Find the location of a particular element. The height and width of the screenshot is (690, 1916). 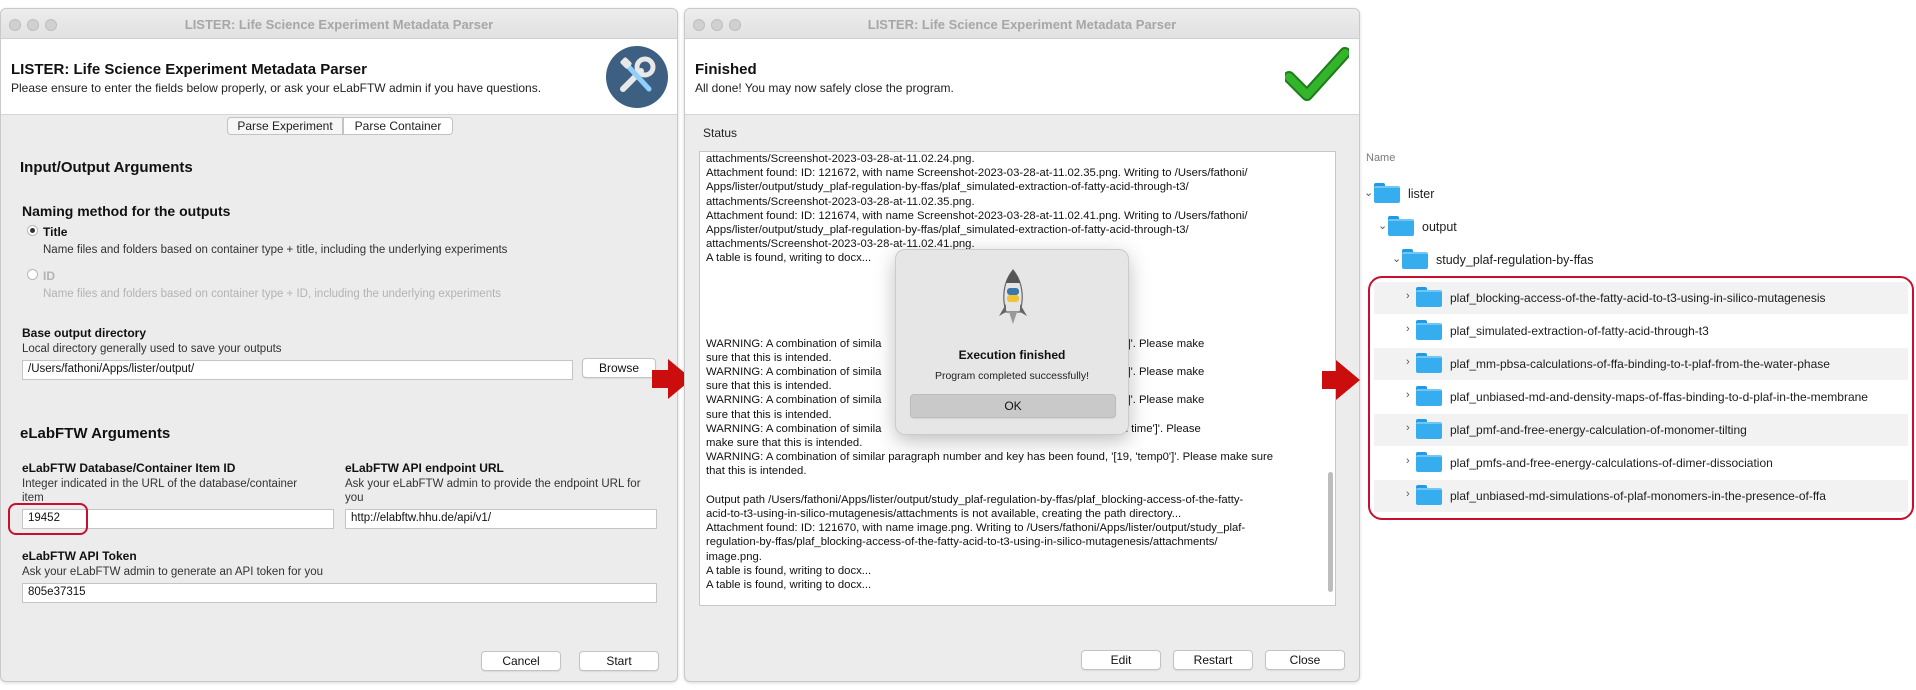

radio-id is located at coordinates (32, 274).